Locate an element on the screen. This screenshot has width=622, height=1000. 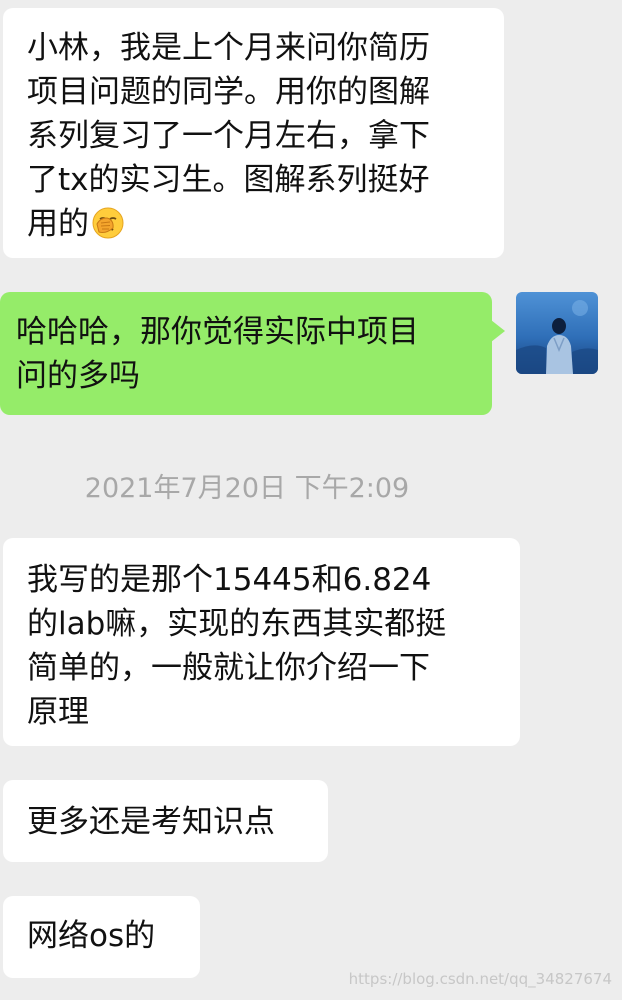
message-text: 更多还是考知识点 is located at coordinates (151, 822).